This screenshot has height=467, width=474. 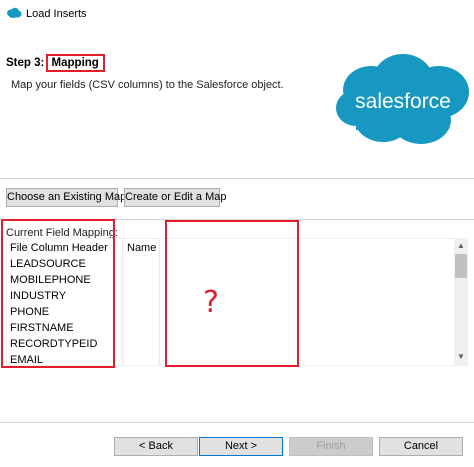 I want to click on finish-button: Finish, so click(x=331, y=446).